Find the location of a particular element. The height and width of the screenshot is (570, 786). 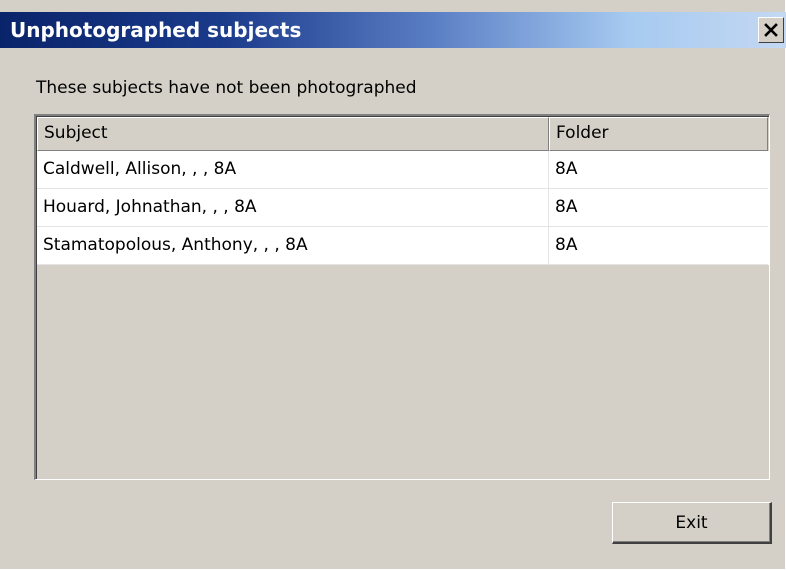

table-row: Stamatopolous, Anthony, , , 8A 8A is located at coordinates (403, 246).